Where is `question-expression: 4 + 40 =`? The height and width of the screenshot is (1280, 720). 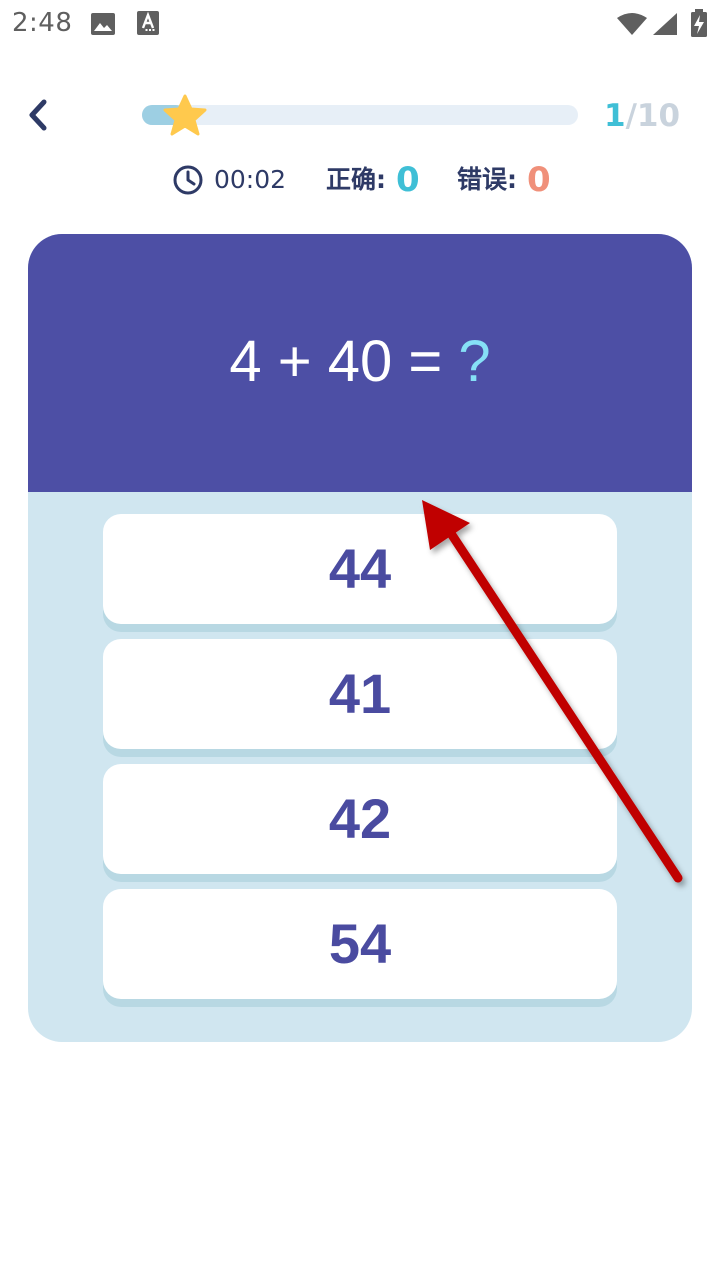 question-expression: 4 + 40 = is located at coordinates (344, 361).